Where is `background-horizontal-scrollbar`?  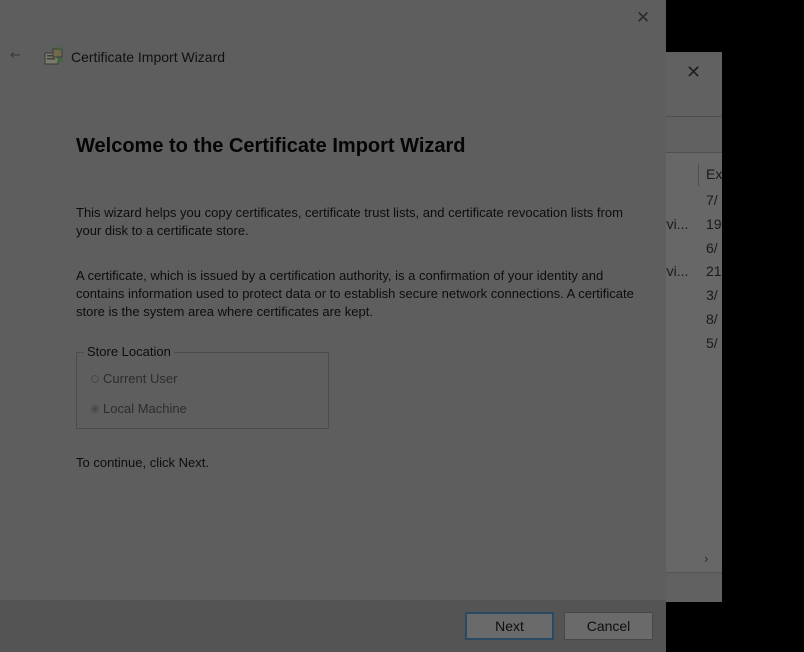 background-horizontal-scrollbar is located at coordinates (694, 572).